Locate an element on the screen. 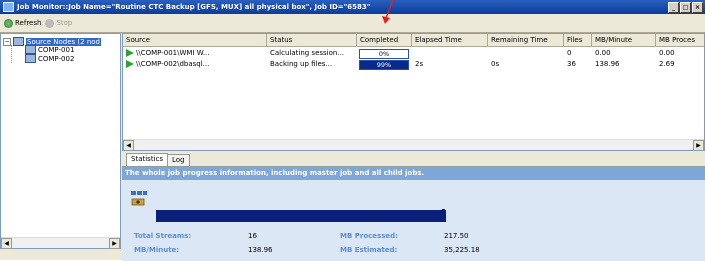  row-progress-text: 99% is located at coordinates (384, 65).